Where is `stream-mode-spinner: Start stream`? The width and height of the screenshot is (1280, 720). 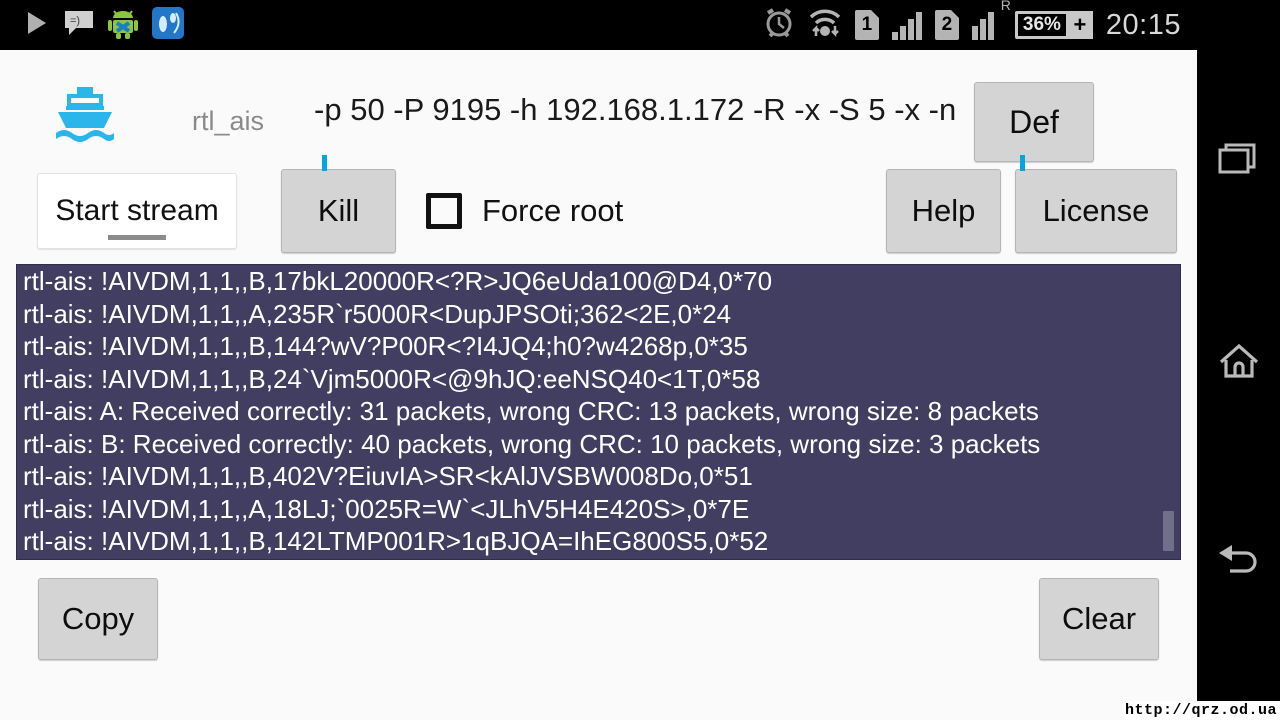 stream-mode-spinner: Start stream is located at coordinates (137, 211).